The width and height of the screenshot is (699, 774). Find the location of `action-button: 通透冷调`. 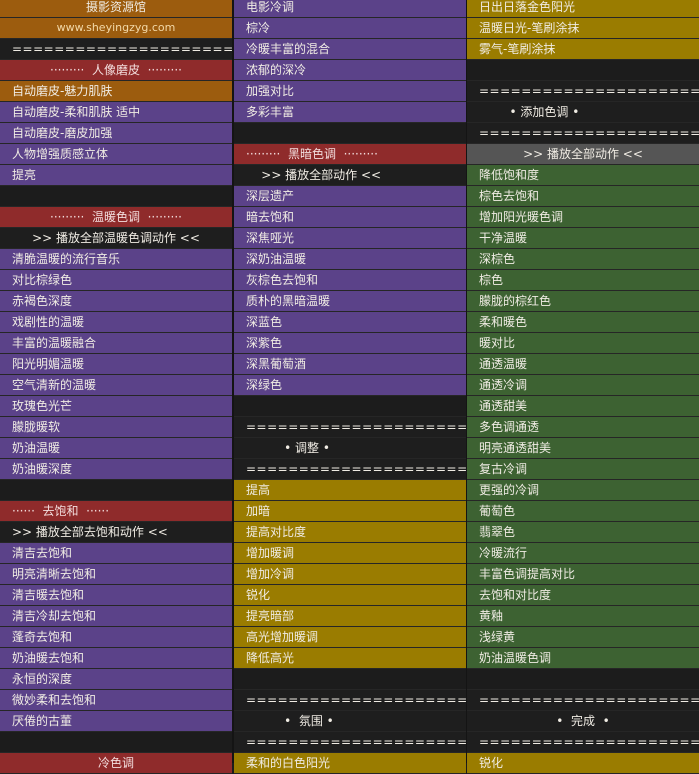

action-button: 通透冷调 is located at coordinates (583, 385).